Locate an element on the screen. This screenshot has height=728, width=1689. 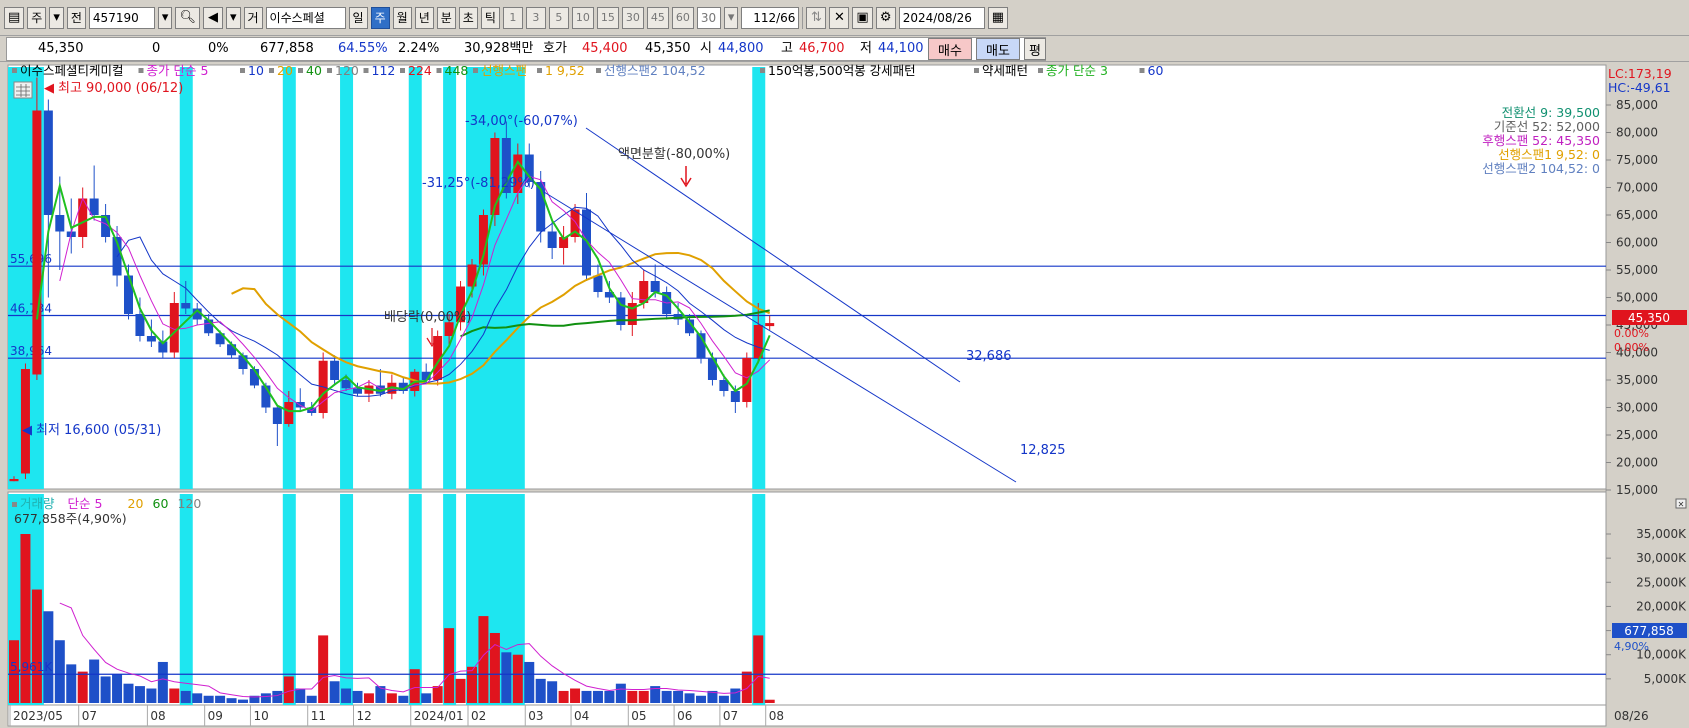
legend-item: 이수스페셜티케미컬 is located at coordinates (72, 70).